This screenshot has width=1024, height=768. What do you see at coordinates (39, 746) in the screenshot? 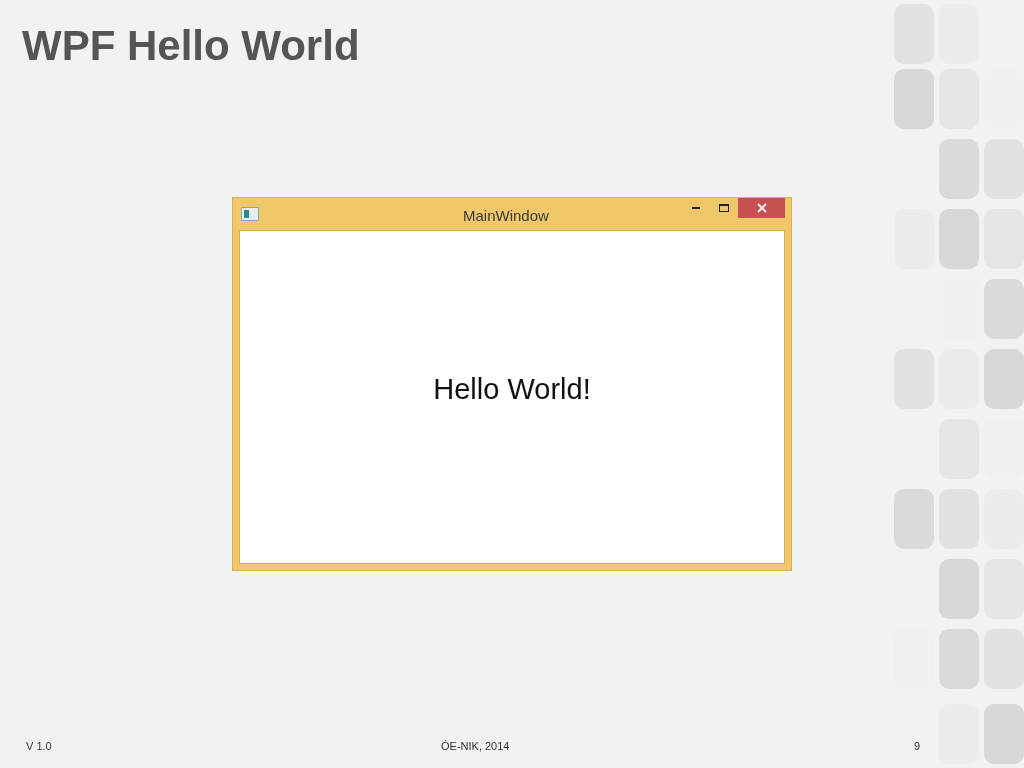
I see `version-label: V 1.0` at bounding box center [39, 746].